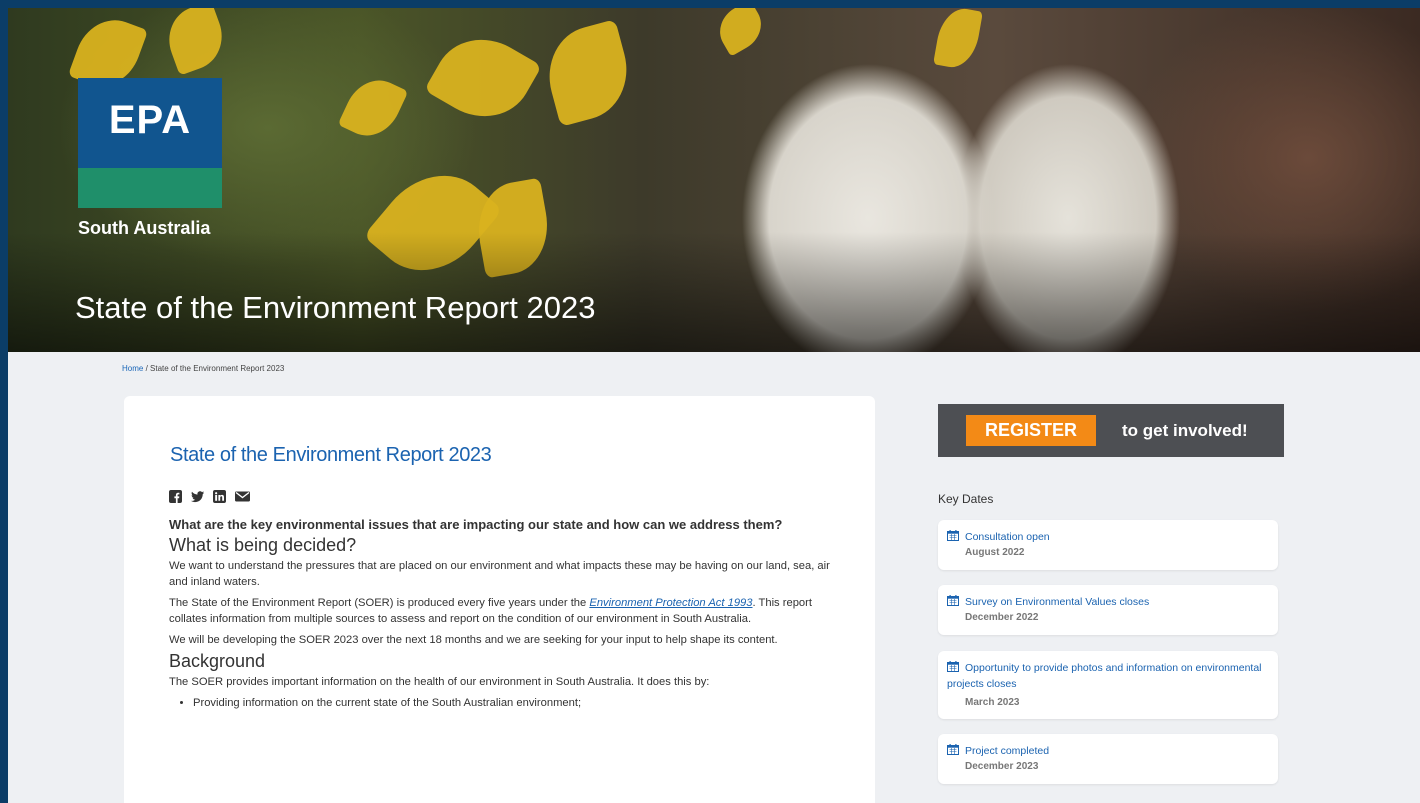 The height and width of the screenshot is (803, 1420). Describe the element at coordinates (966, 499) in the screenshot. I see `key-dates-title: Key Dates` at that location.